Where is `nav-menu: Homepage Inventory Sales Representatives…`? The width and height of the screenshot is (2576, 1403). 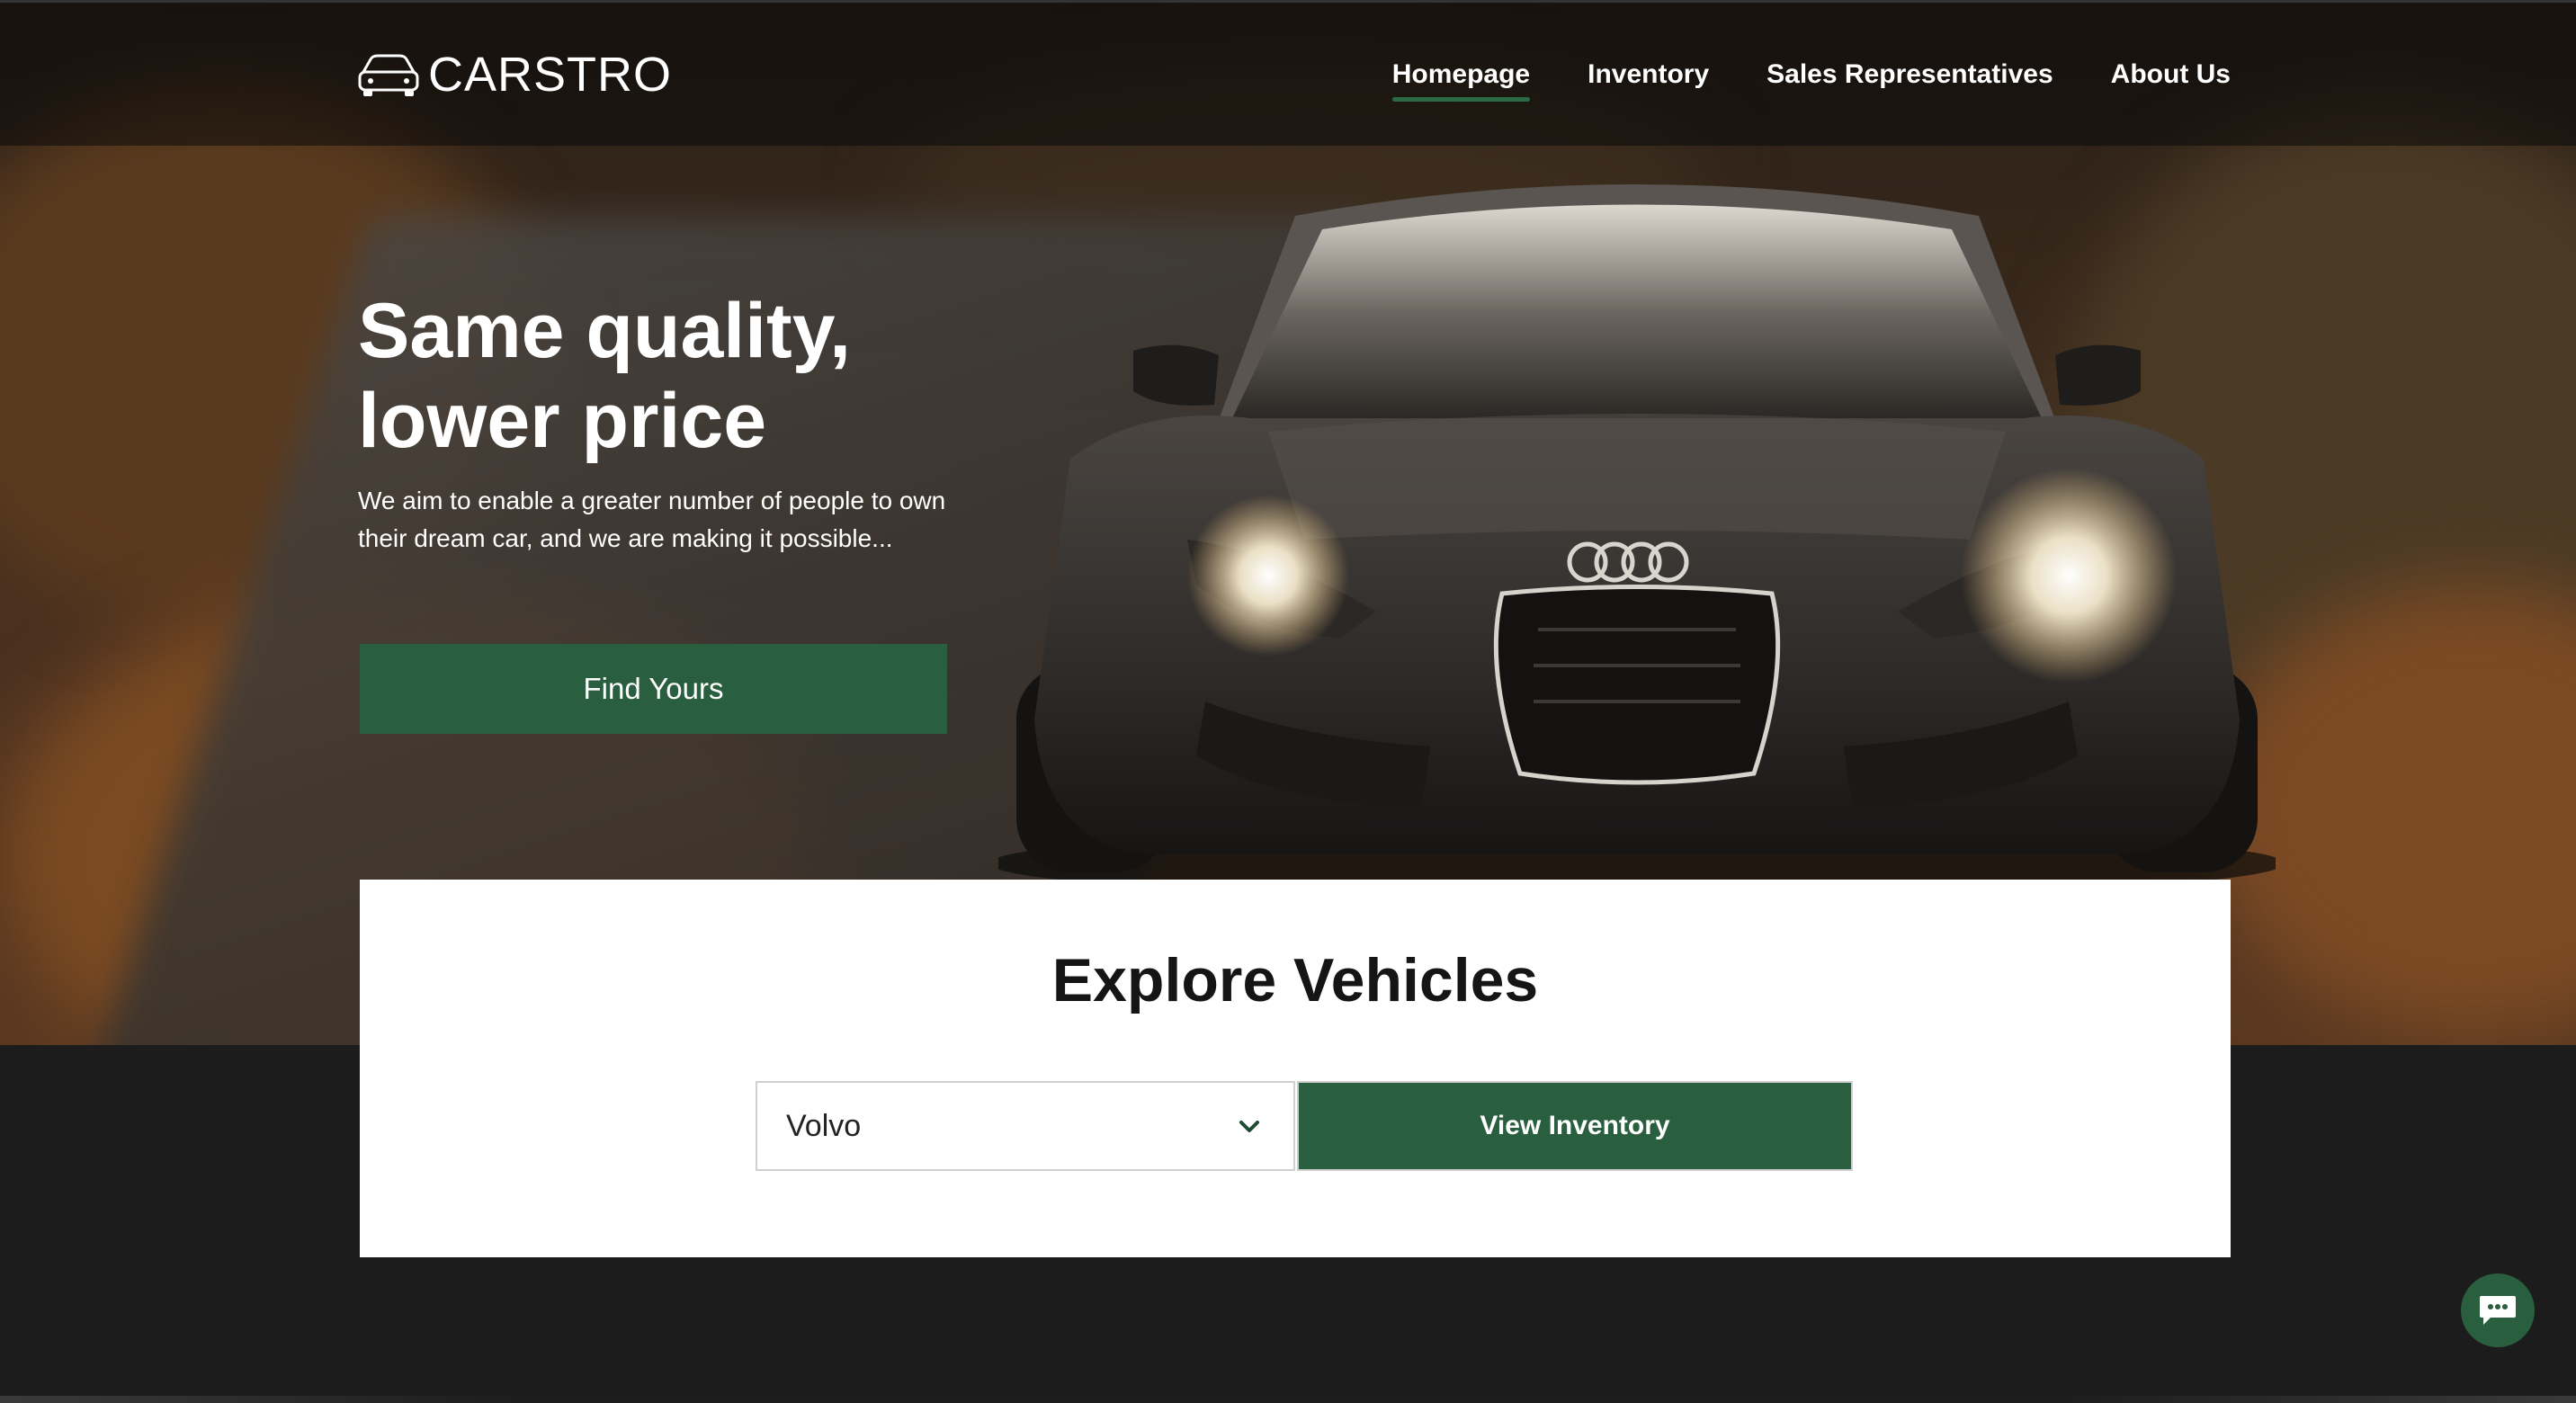 nav-menu: Homepage Inventory Sales Representatives… is located at coordinates (1811, 78).